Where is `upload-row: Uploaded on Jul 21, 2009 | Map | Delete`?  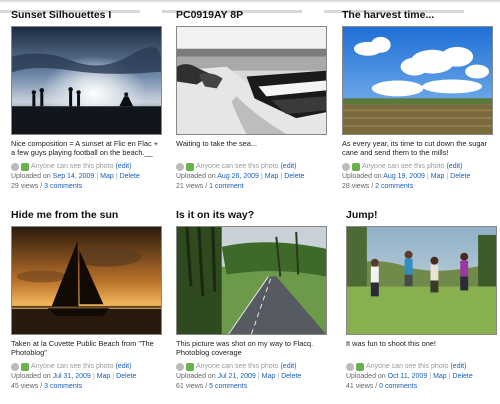 upload-row: Uploaded on Jul 21, 2009 | Map | Delete is located at coordinates (239, 376).